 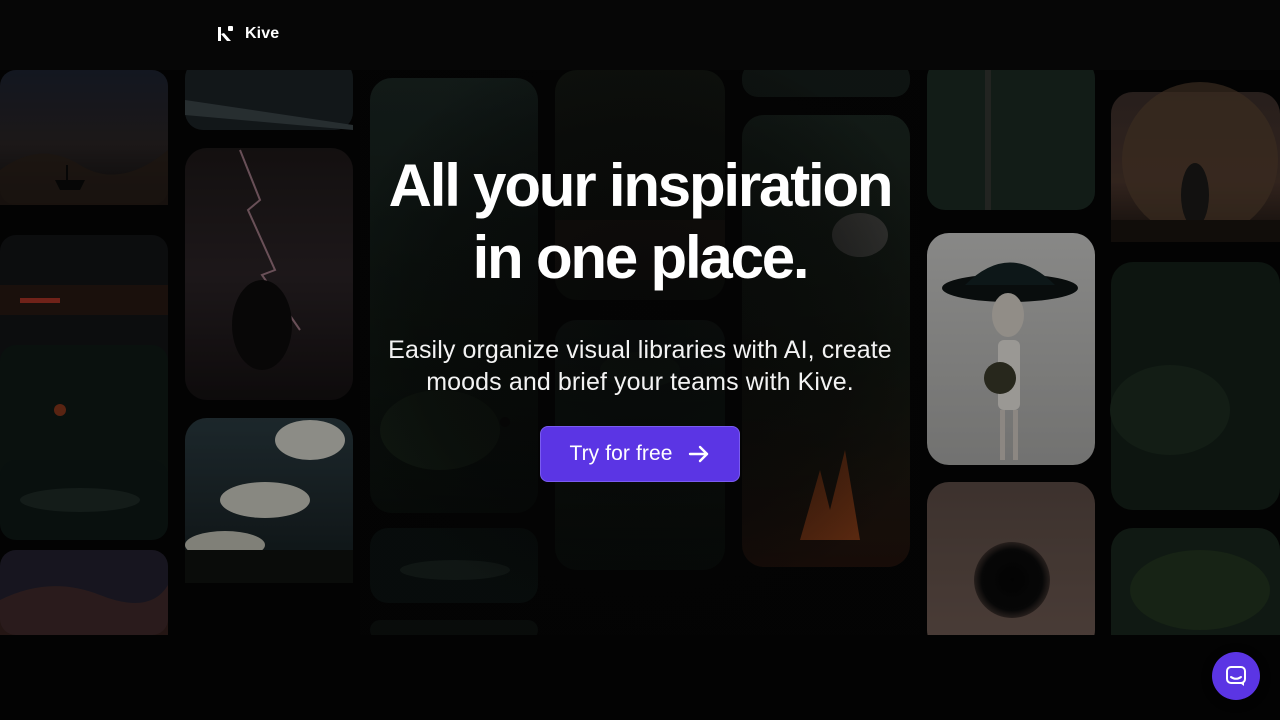 What do you see at coordinates (640, 35) in the screenshot?
I see `top-navigation: Kive` at bounding box center [640, 35].